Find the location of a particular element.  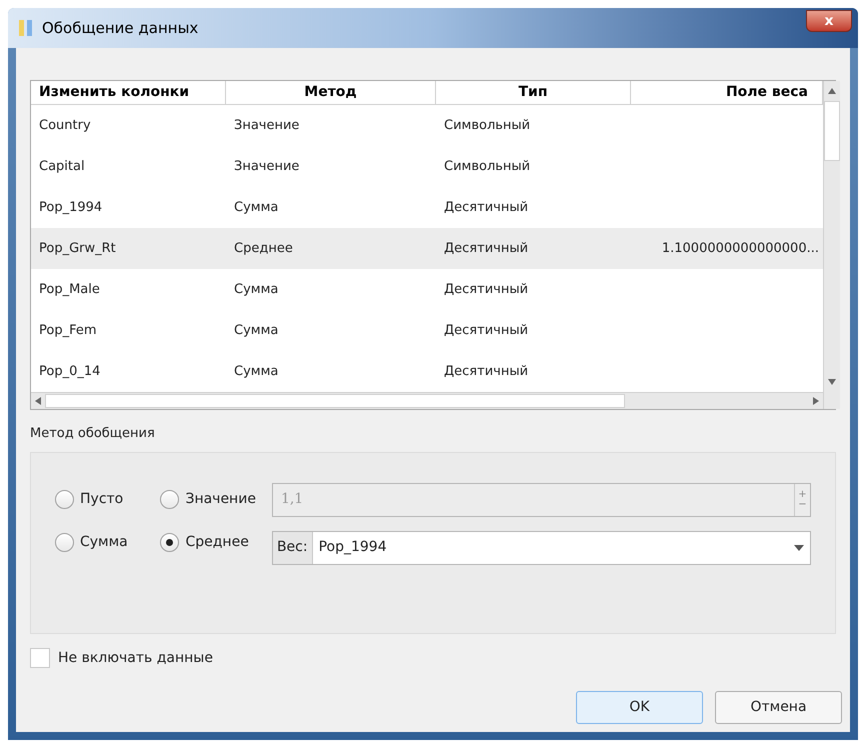

dialog-button: OK is located at coordinates (639, 707).